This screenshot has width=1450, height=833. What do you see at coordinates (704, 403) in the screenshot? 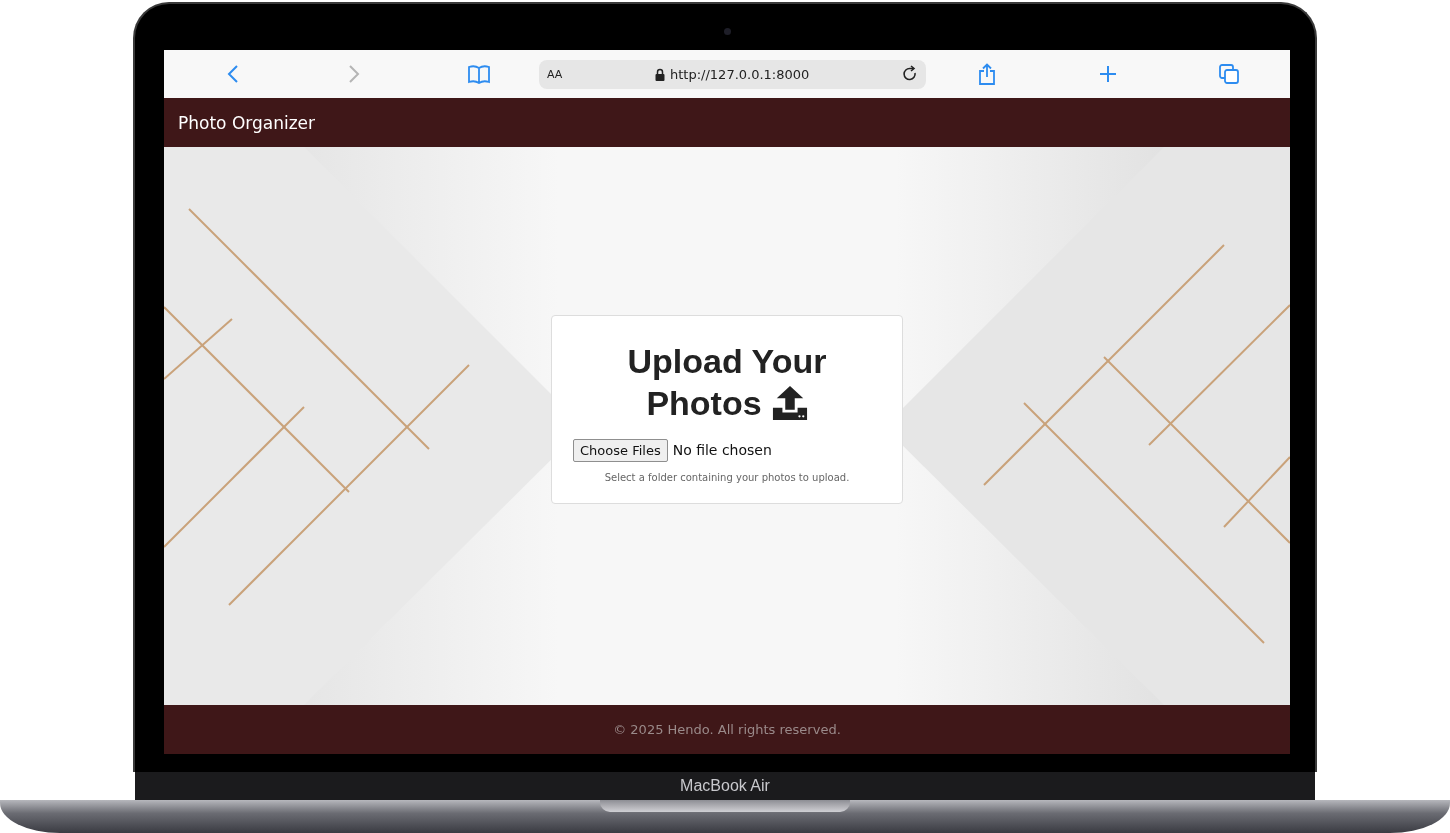
I see `upload-title-line: Photos` at bounding box center [704, 403].